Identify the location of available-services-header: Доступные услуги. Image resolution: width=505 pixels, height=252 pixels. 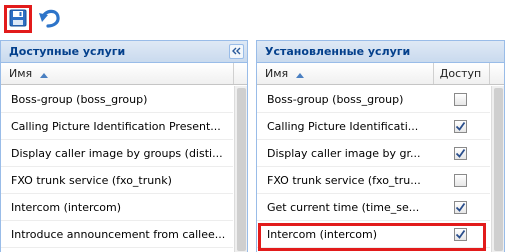
(124, 52).